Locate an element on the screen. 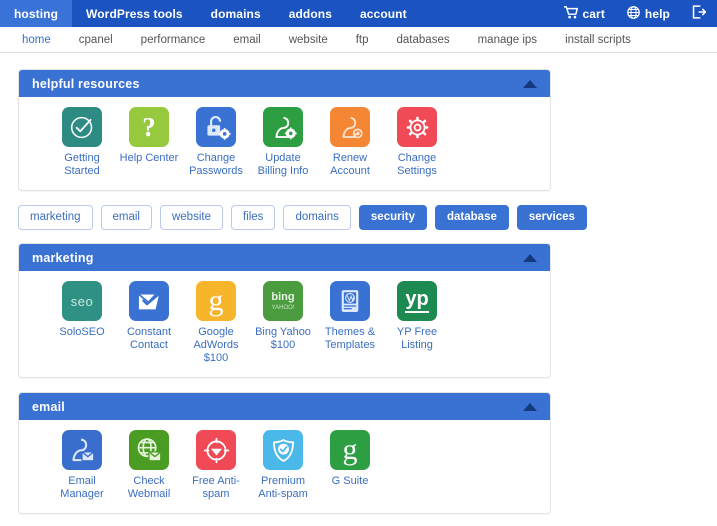 The image size is (717, 526). yellow-pages-icon: yp is located at coordinates (417, 301).